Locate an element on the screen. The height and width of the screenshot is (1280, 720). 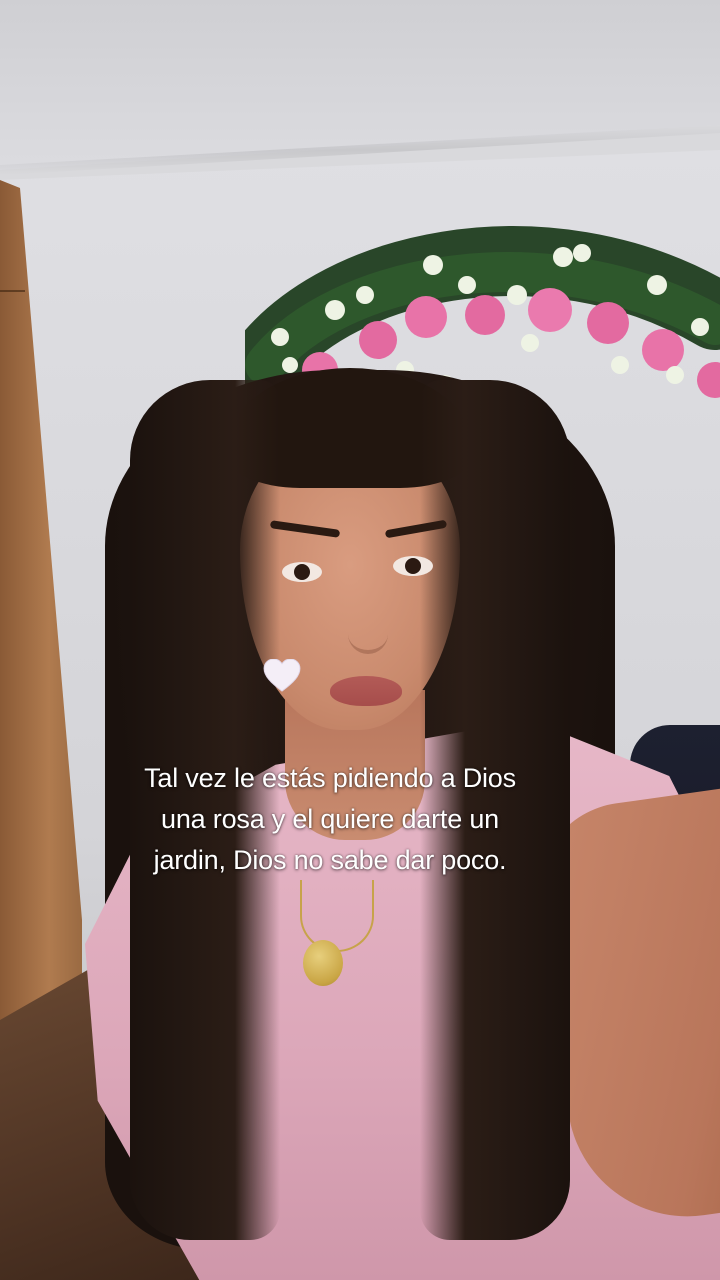
left-eye is located at coordinates (302, 572).